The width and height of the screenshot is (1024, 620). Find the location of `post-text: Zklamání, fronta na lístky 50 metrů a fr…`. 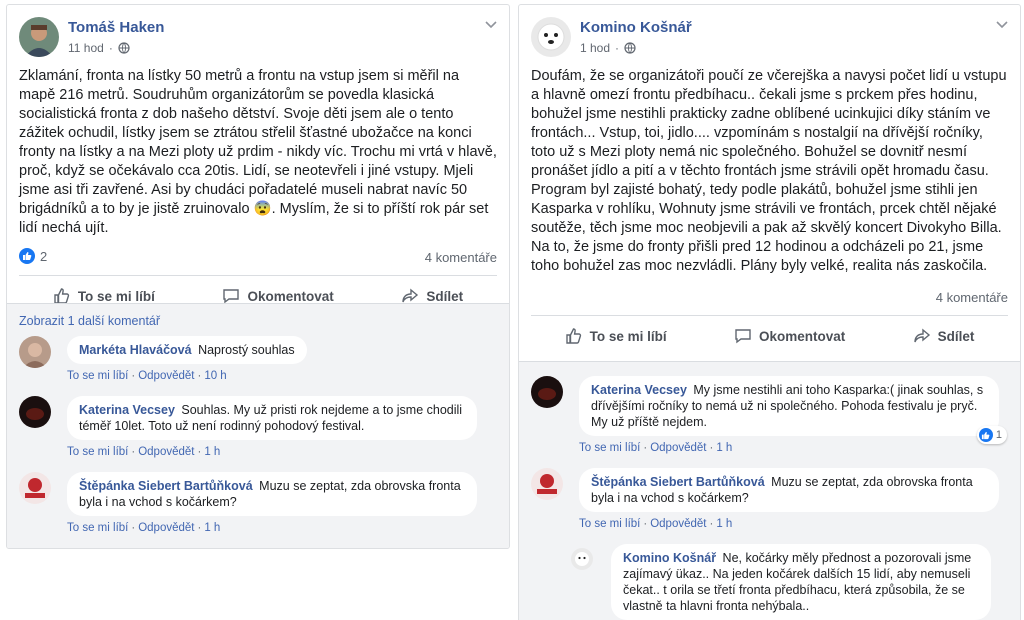

post-text: Zklamání, fronta na lístky 50 metrů a fr… is located at coordinates (258, 152).